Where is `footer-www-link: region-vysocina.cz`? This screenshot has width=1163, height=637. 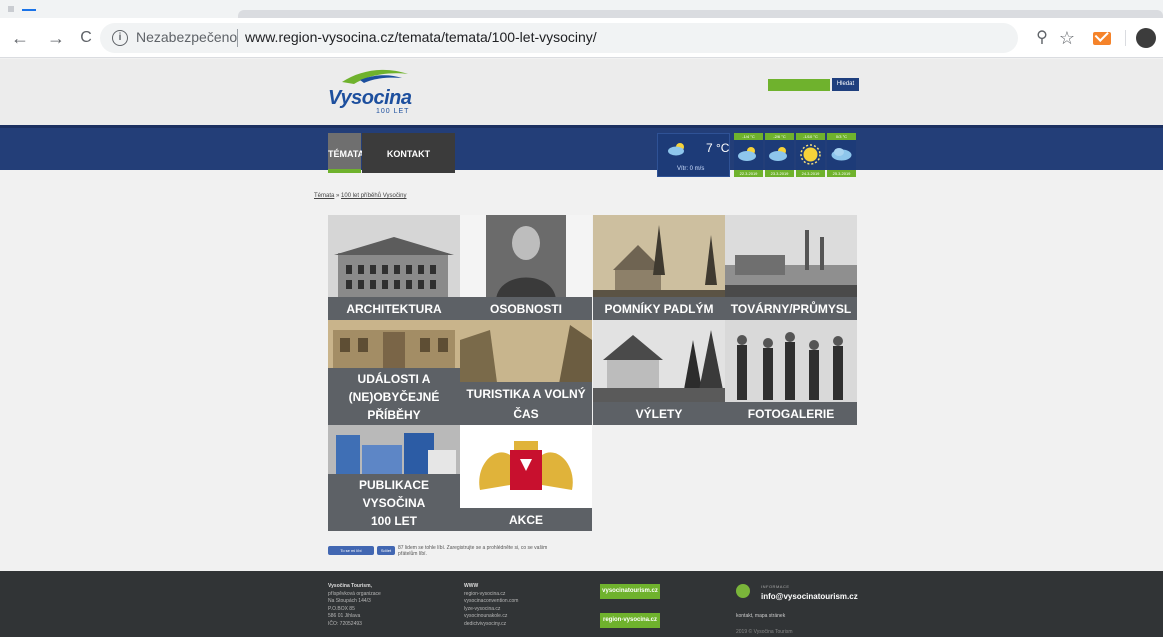 footer-www-link: region-vysocina.cz is located at coordinates (491, 595).